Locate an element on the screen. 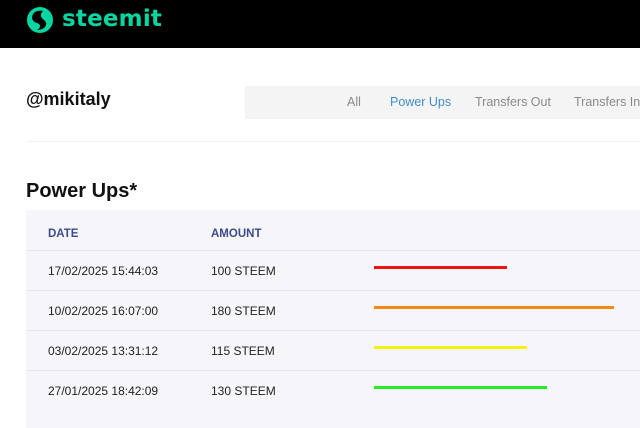 The height and width of the screenshot is (428, 640). table-row: 17/02/2025 15:44:03 100 STEEM is located at coordinates (333, 270).